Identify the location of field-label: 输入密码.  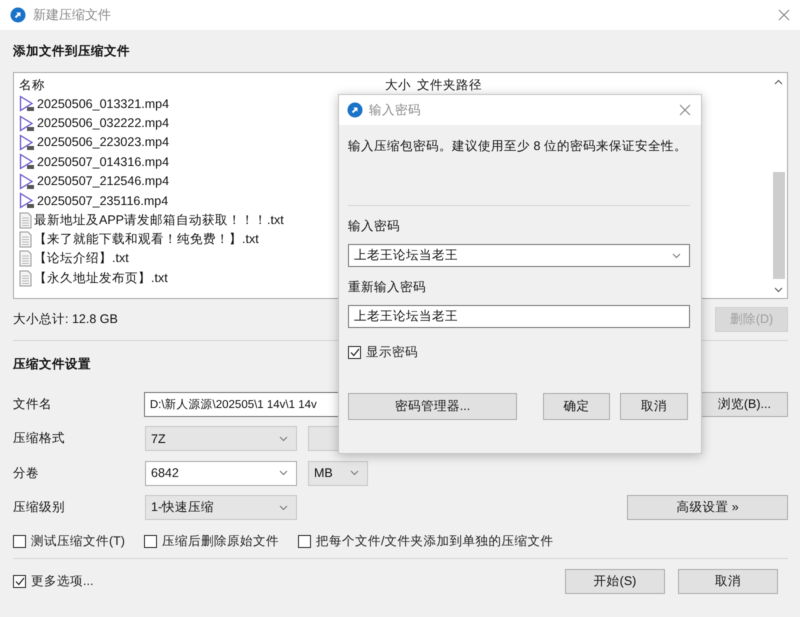
(374, 226).